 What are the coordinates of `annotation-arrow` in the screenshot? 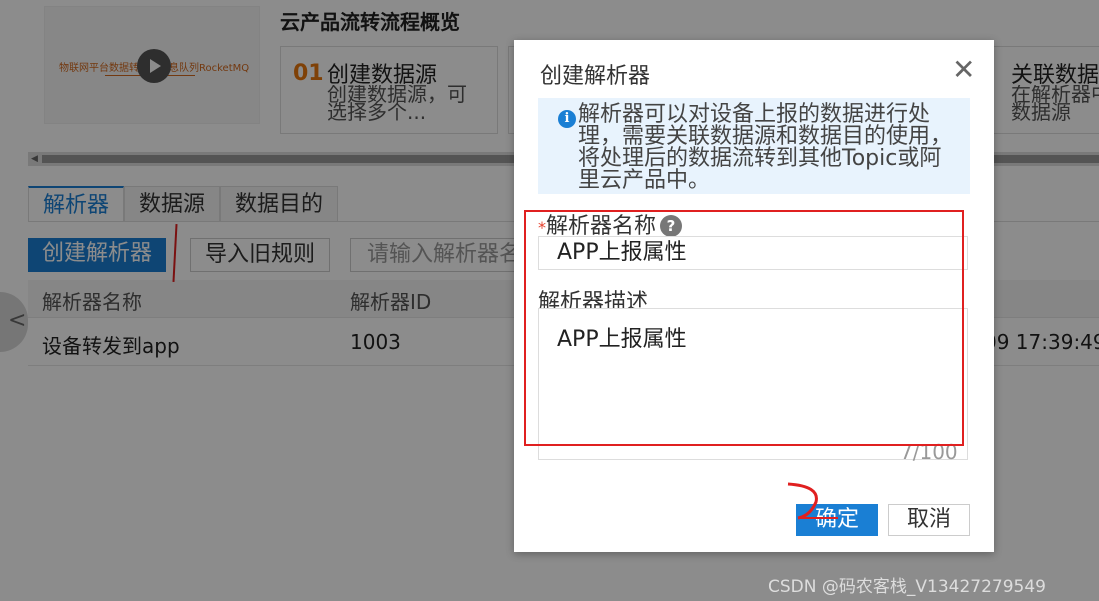 It's located at (812, 501).